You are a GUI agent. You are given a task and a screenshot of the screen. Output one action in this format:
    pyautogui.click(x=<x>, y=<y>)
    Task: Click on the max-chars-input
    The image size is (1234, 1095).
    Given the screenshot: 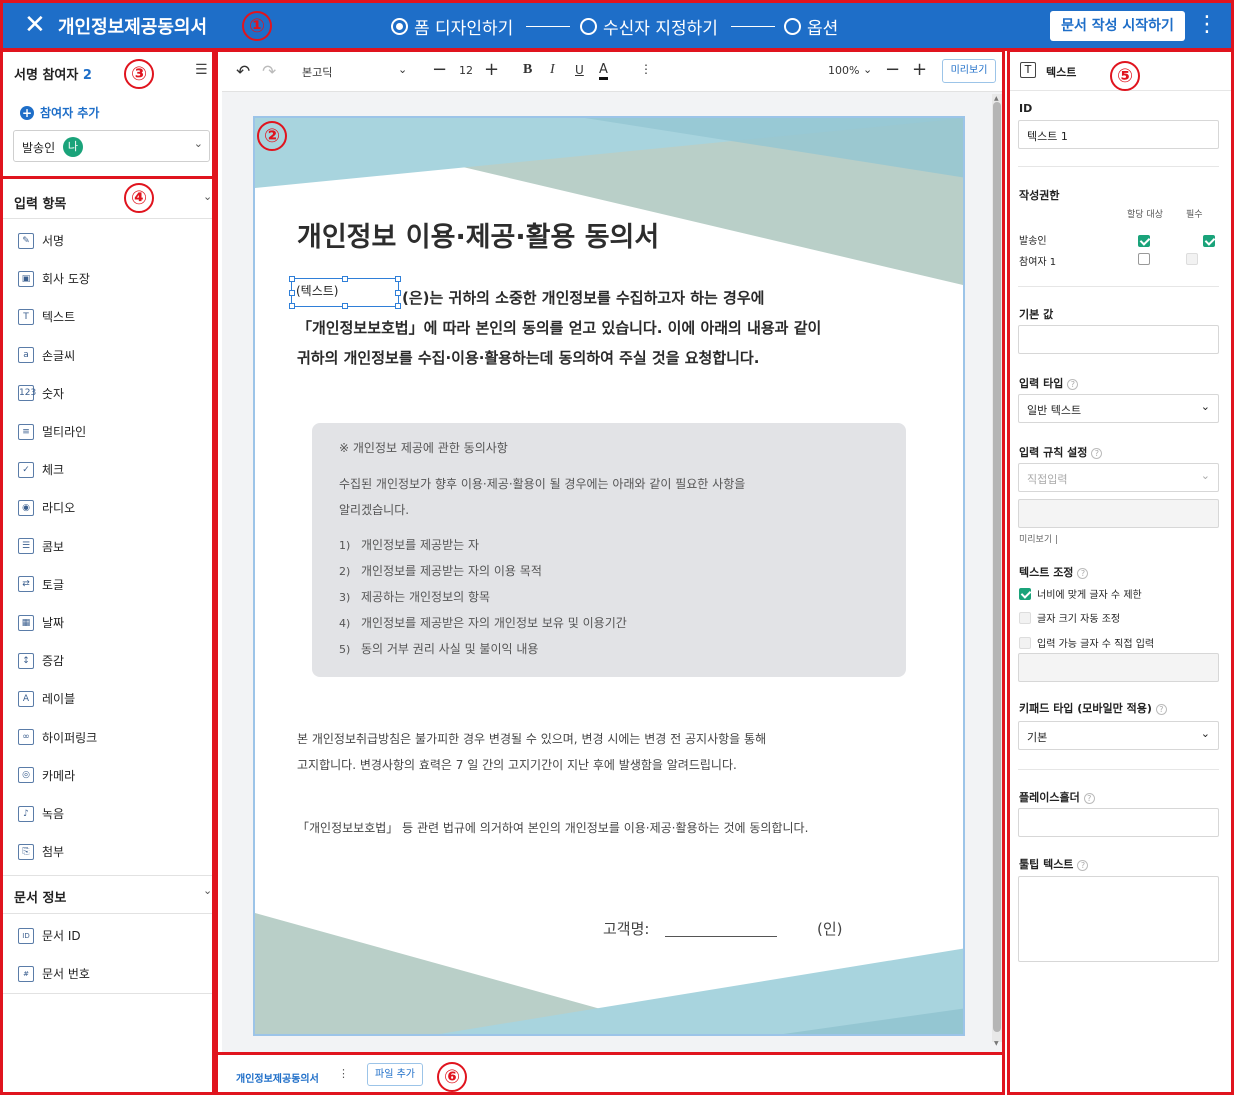 What is the action you would take?
    pyautogui.click(x=1118, y=667)
    